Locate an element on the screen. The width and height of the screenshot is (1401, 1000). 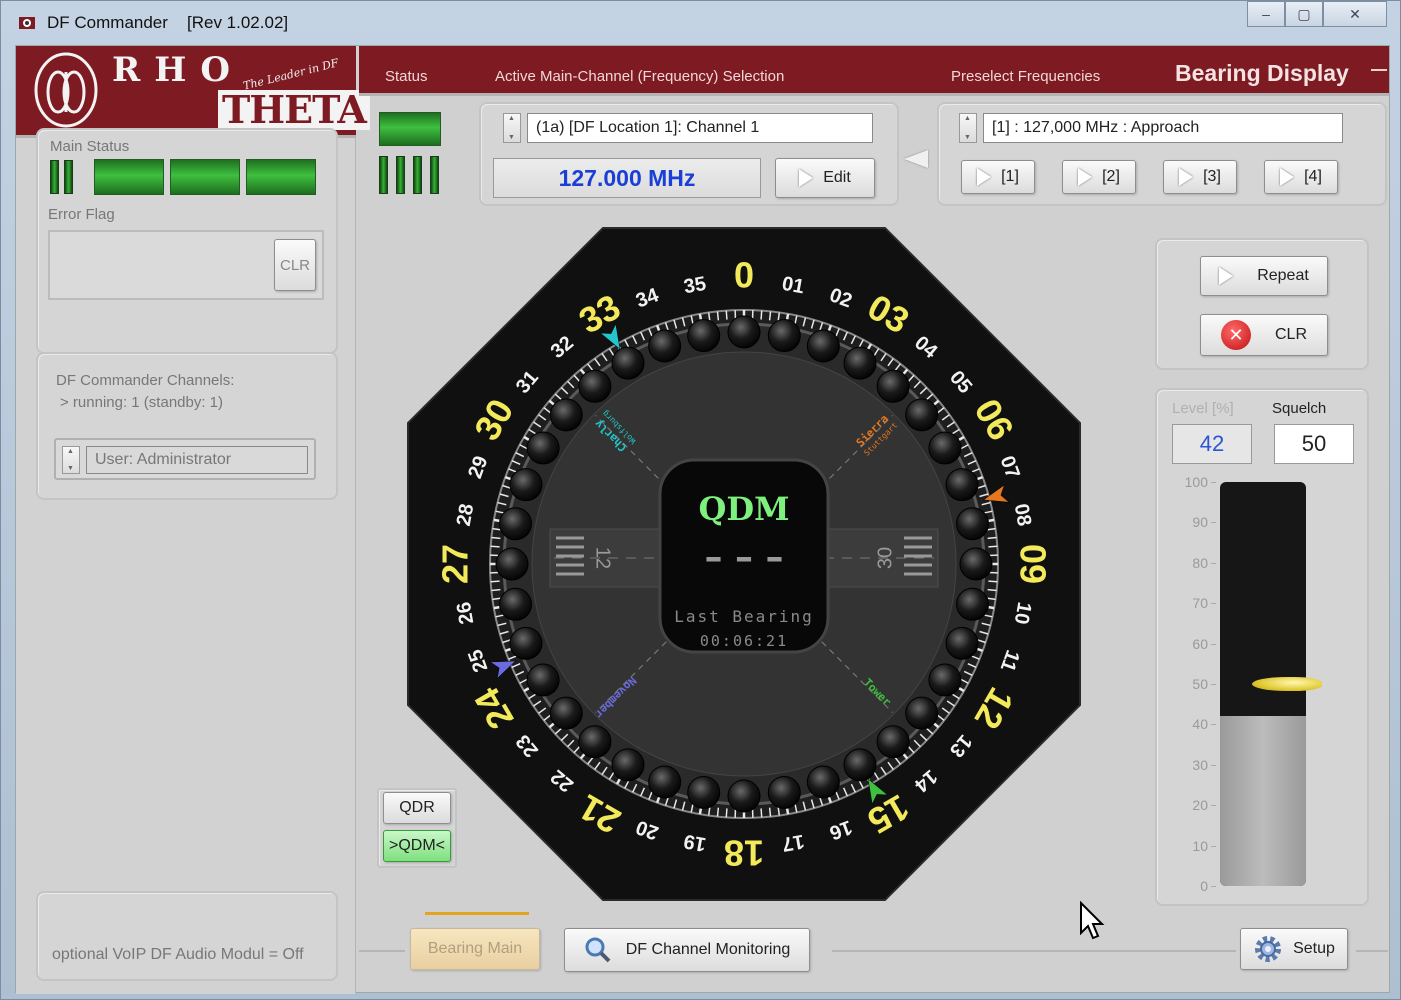
level-scale-label: 40 is located at coordinates (1200, 724).